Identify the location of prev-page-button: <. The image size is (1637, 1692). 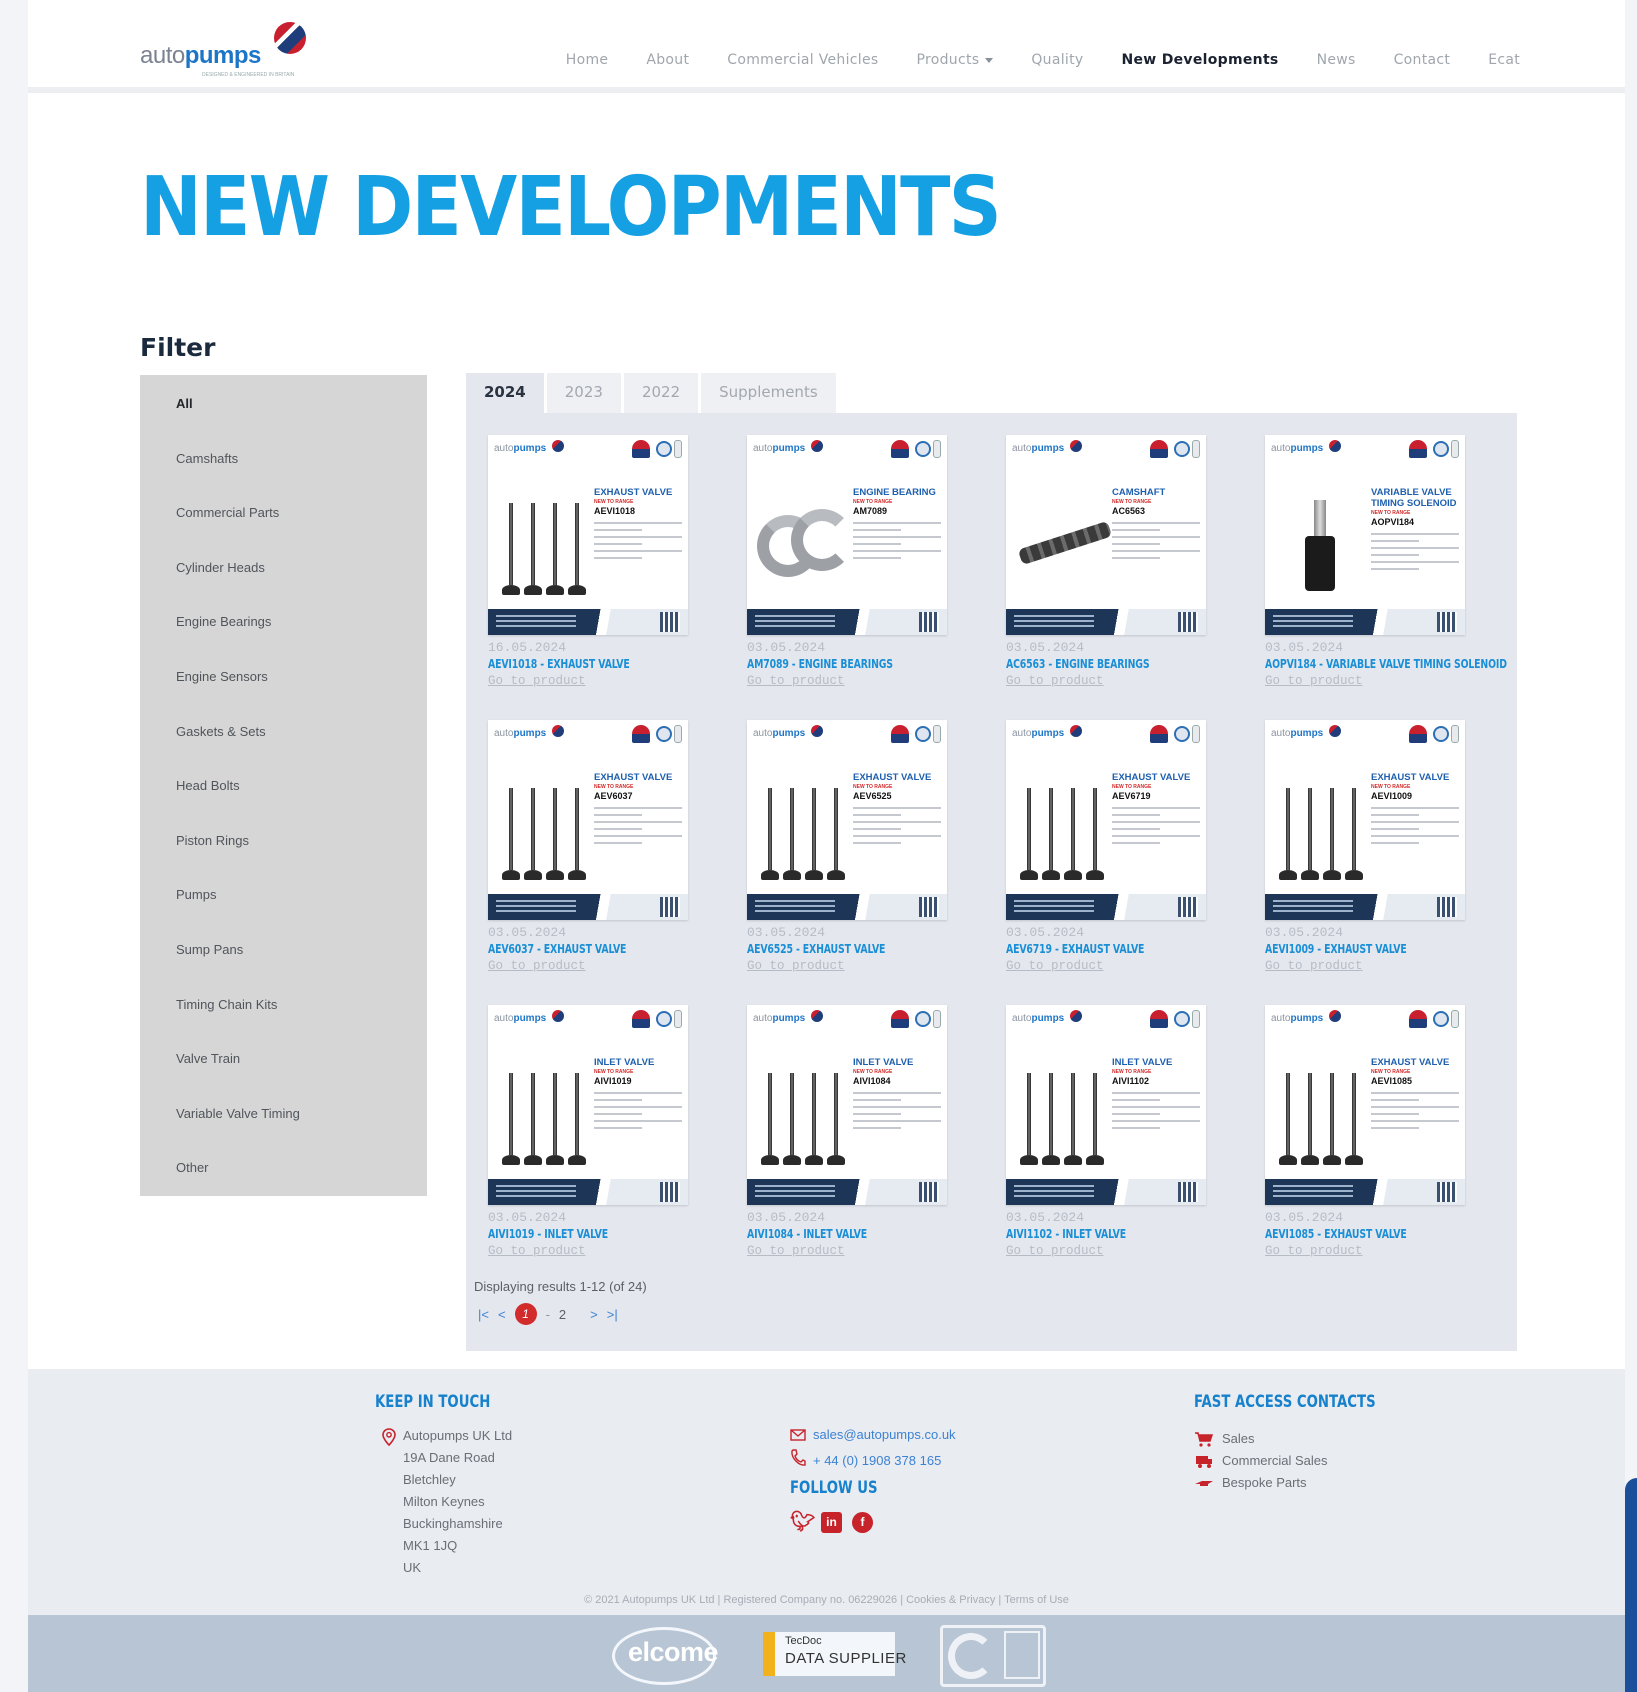
(502, 1314).